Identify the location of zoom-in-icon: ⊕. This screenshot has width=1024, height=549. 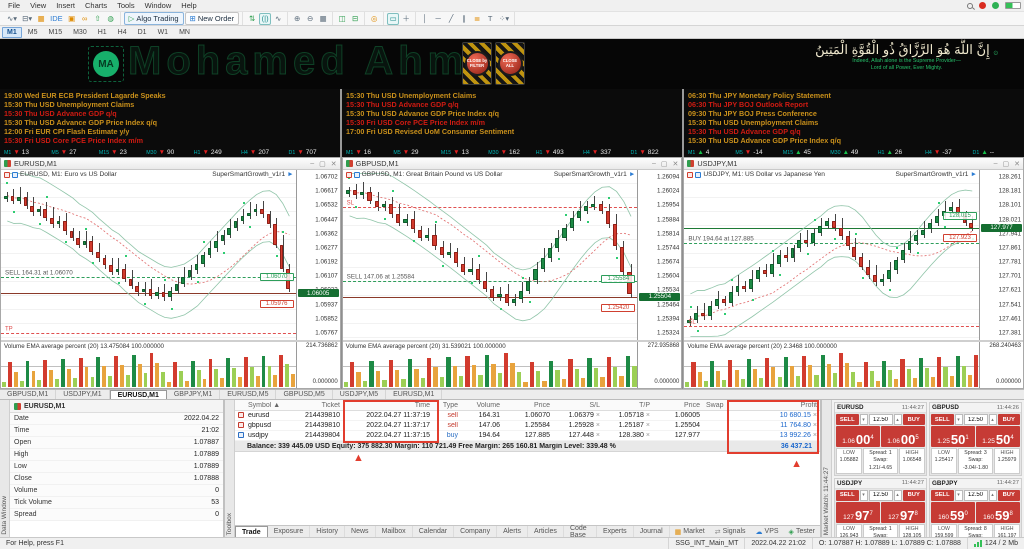
(297, 19).